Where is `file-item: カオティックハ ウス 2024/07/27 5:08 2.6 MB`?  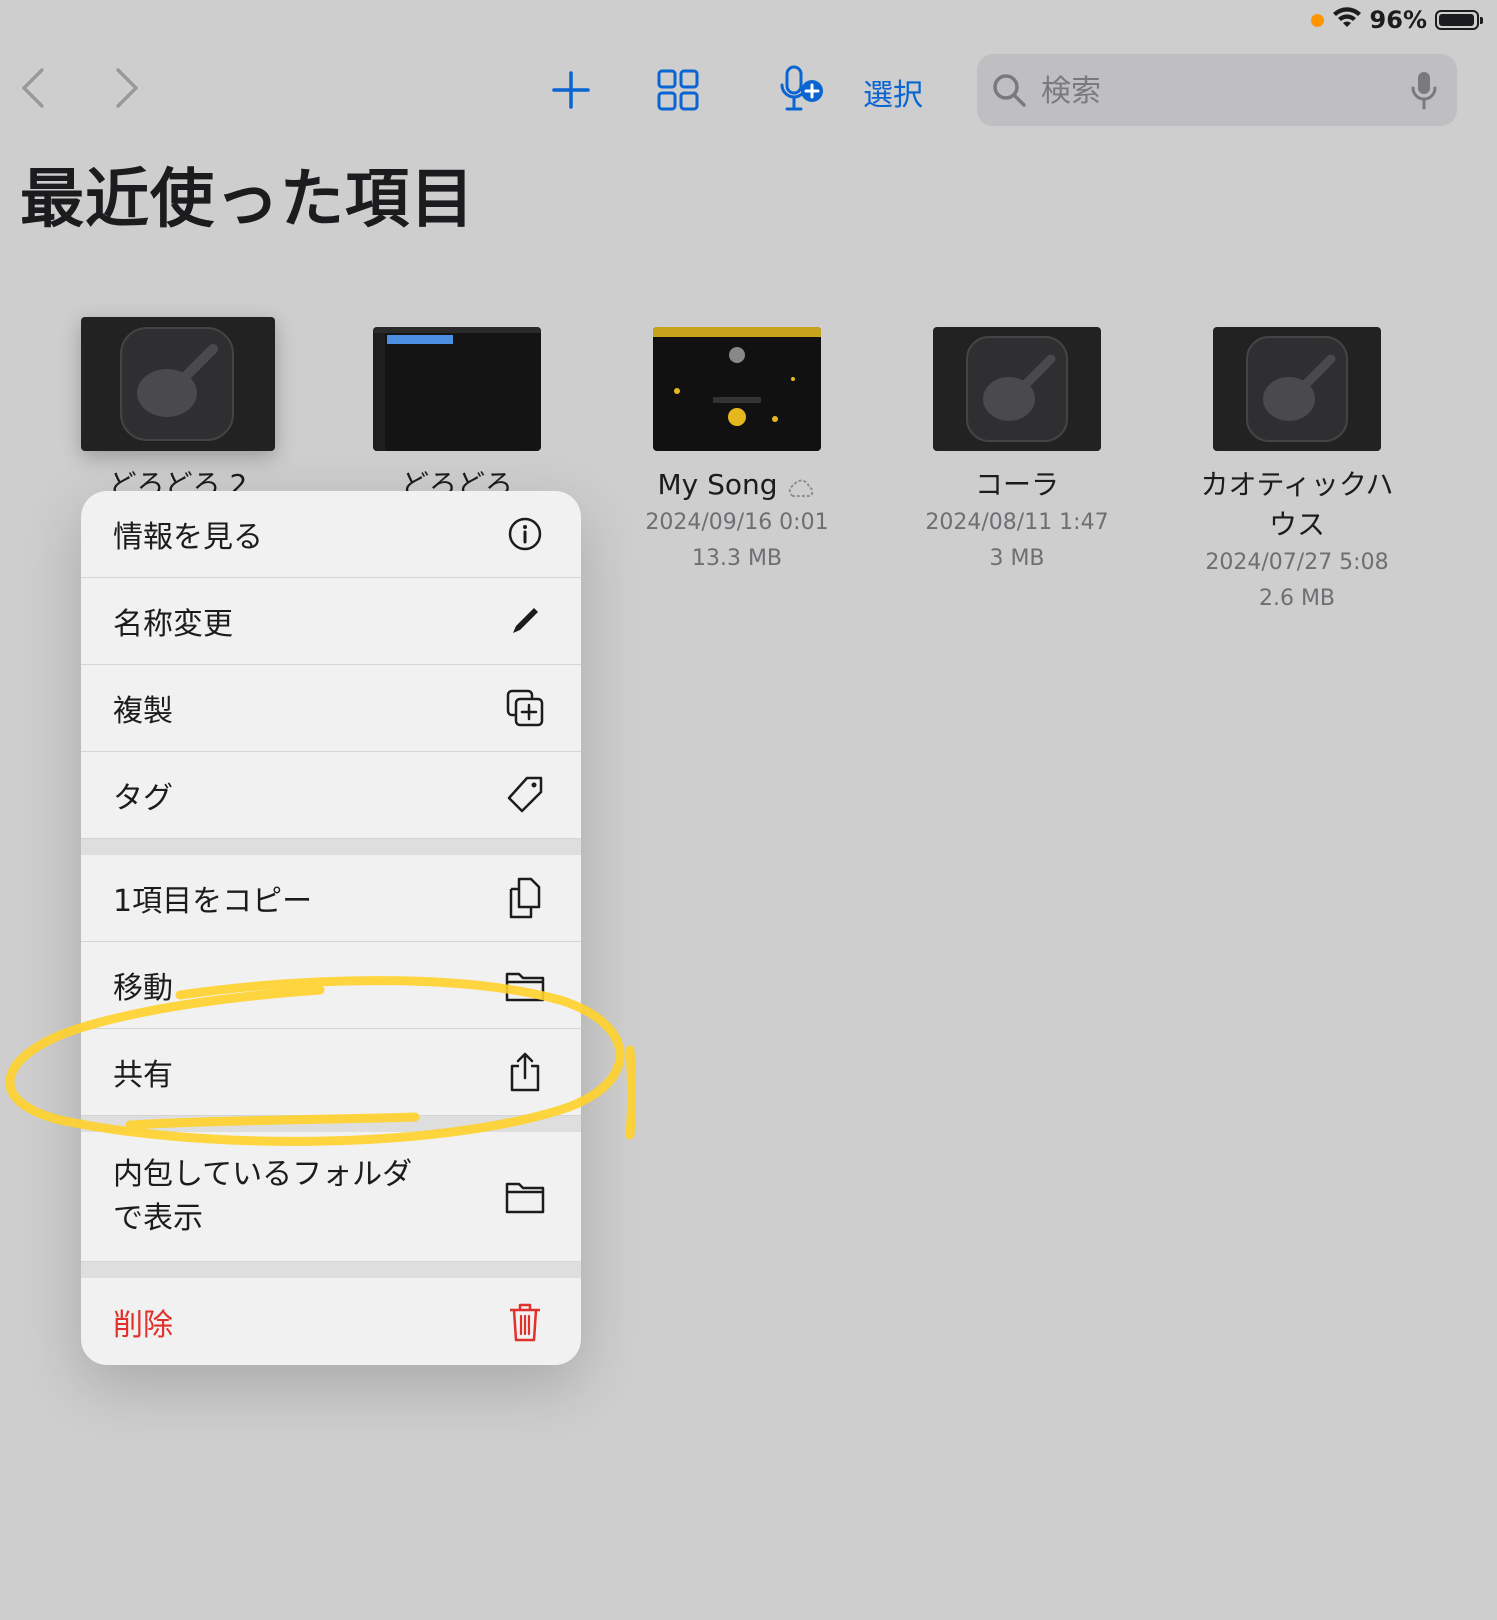
file-item: カオティックハ ウス 2024/07/27 5:08 2.6 MB is located at coordinates (1297, 467).